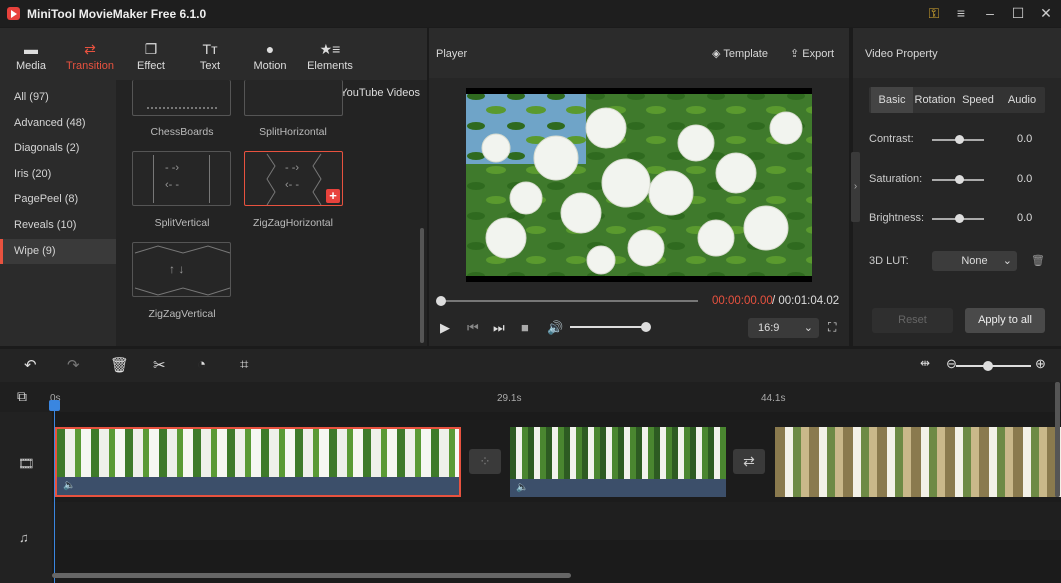 Image resolution: width=1061 pixels, height=583 pixels. Describe the element at coordinates (569, 301) in the screenshot. I see `playback-progress-track` at that location.